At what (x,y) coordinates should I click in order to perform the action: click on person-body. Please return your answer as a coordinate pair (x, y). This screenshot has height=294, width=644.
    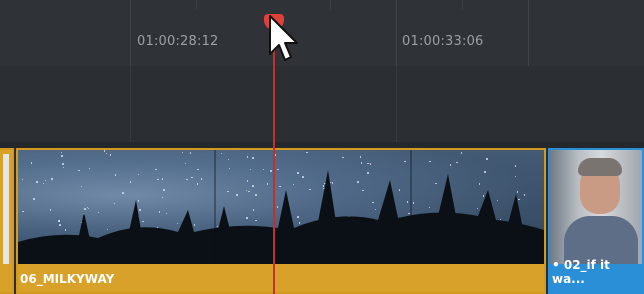
    Looking at the image, I should click on (601, 240).